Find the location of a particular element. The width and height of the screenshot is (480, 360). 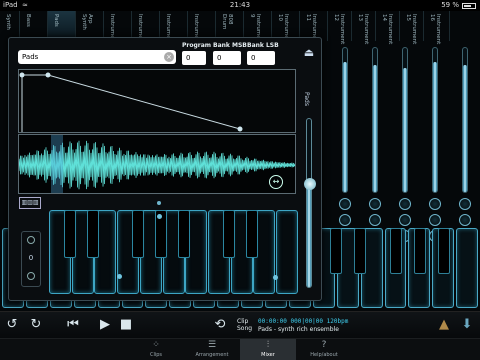

envelope-graph is located at coordinates (131, 102).